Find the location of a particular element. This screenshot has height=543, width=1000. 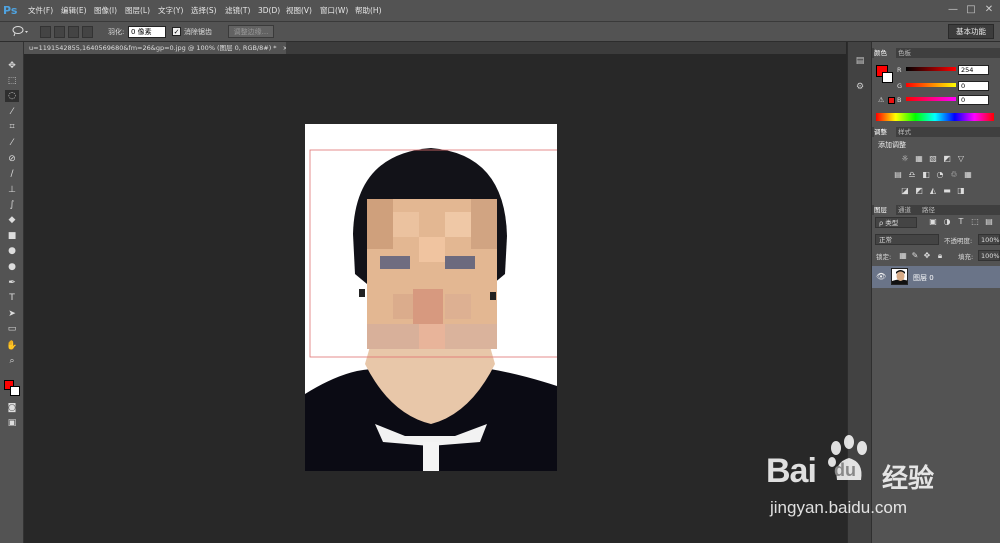

document-tab-close: × is located at coordinates (284, 48).